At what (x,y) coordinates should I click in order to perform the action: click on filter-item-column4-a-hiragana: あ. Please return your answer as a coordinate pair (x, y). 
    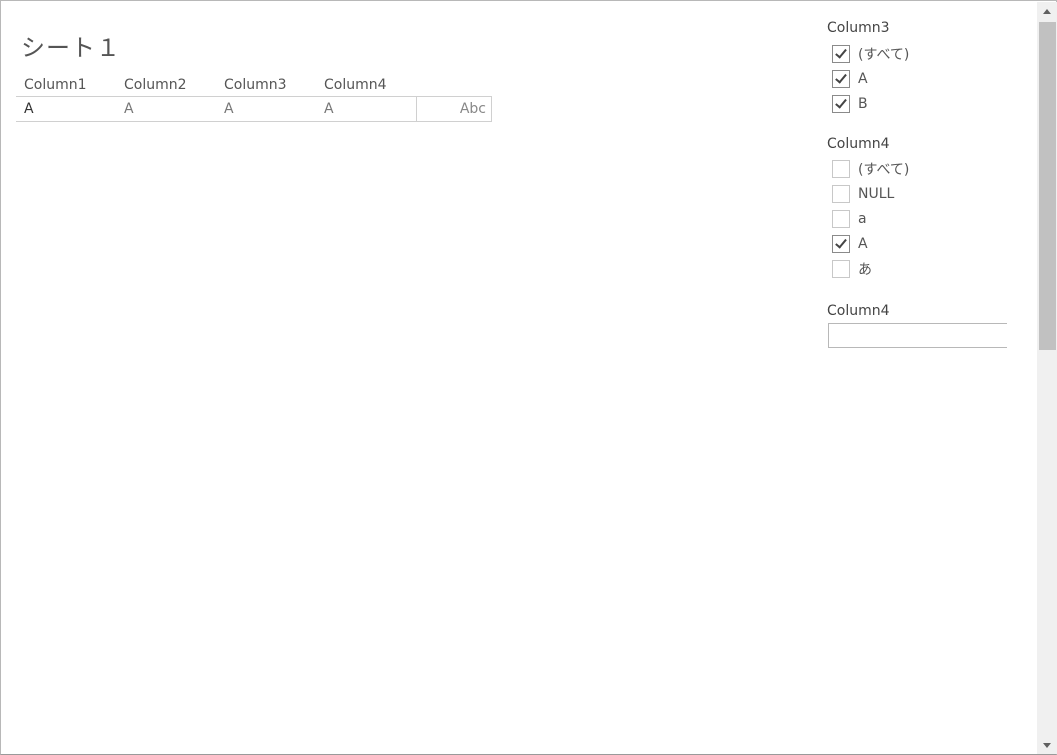
    Looking at the image, I should click on (922, 269).